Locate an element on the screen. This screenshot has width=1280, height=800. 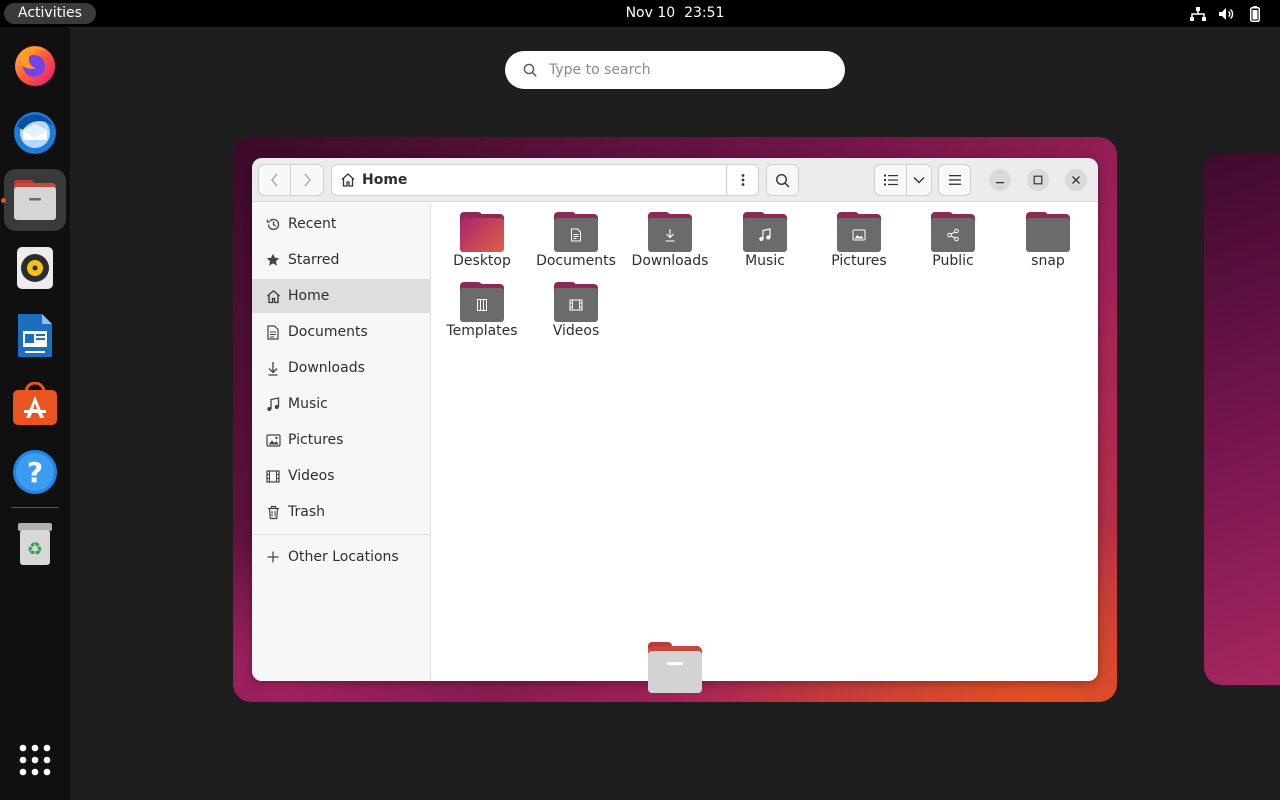
network-icon is located at coordinates (1198, 13).